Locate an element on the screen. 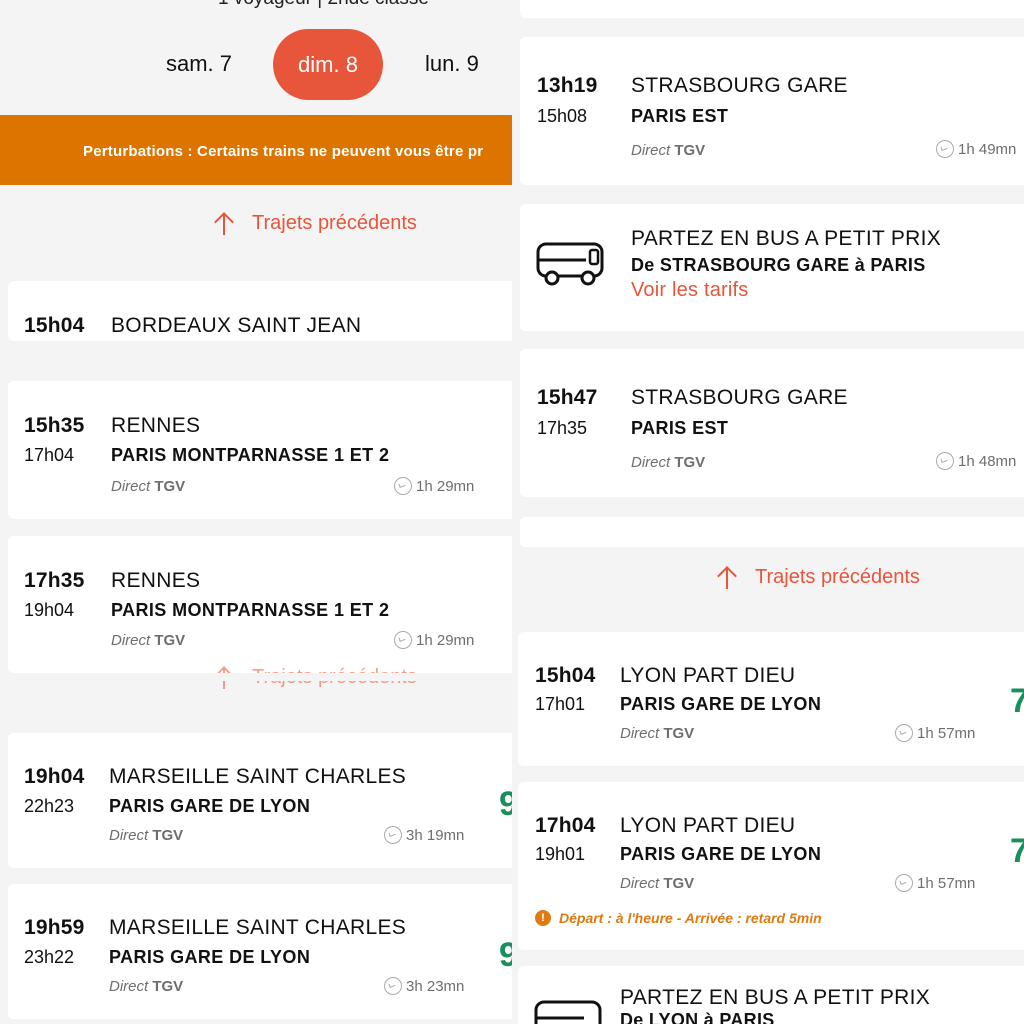  origin-station: STRASBOURG GARE is located at coordinates (739, 397).